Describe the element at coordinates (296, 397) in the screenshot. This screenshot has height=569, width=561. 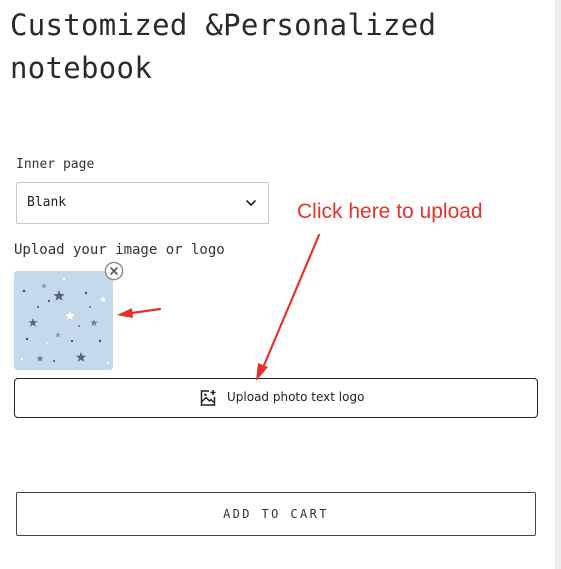
I see `upload-photo-button-label: Upload photo text logo` at that location.